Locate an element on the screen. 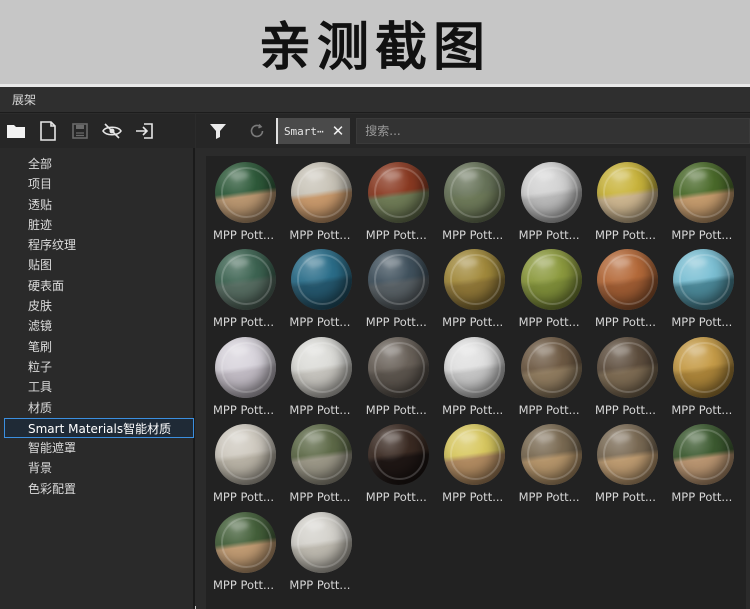  category-item: Smart Materials智能材质 is located at coordinates (99, 428).